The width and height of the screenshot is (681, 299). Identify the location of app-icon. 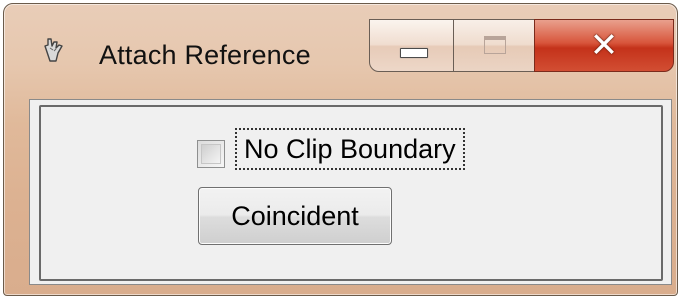
(54, 50).